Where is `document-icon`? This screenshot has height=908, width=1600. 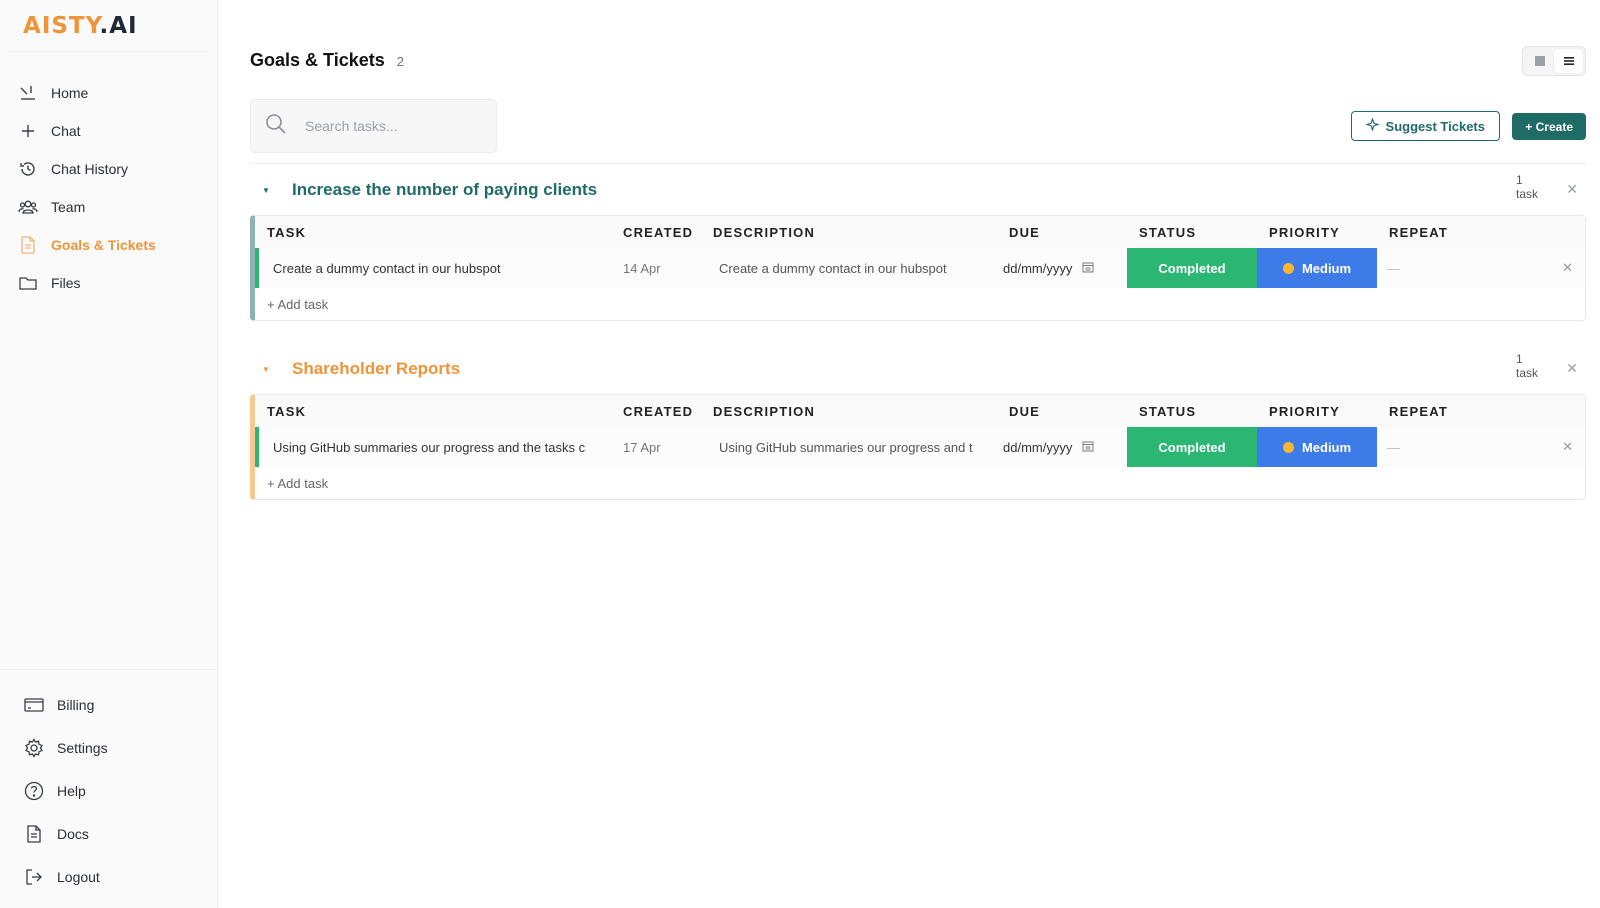
document-icon is located at coordinates (28, 245).